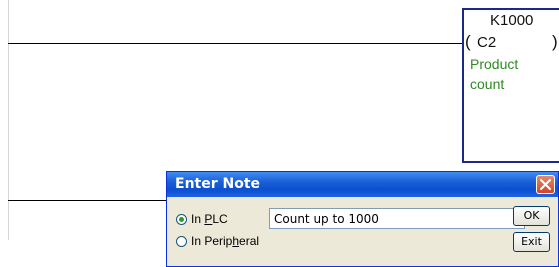 This screenshot has width=559, height=267. I want to click on counter-preset-value: K1000, so click(512, 20).